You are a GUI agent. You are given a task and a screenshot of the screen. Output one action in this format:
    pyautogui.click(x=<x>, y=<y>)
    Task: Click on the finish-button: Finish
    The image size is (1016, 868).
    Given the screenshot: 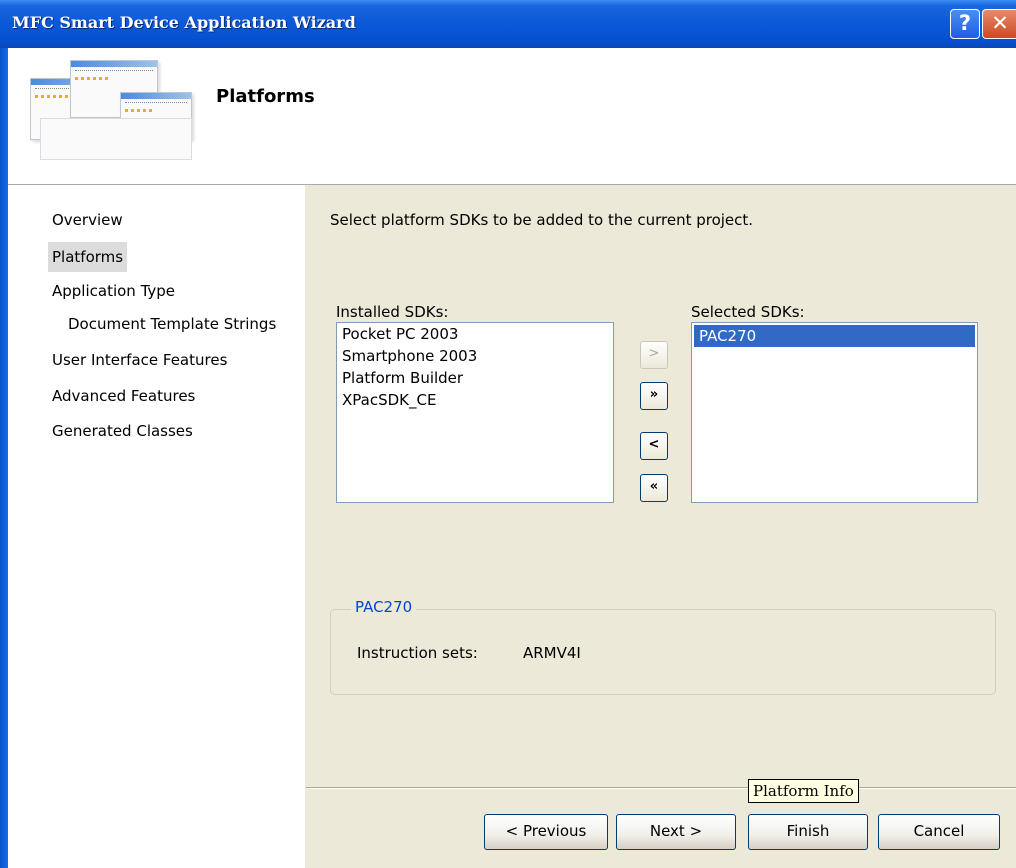 What is the action you would take?
    pyautogui.click(x=808, y=832)
    